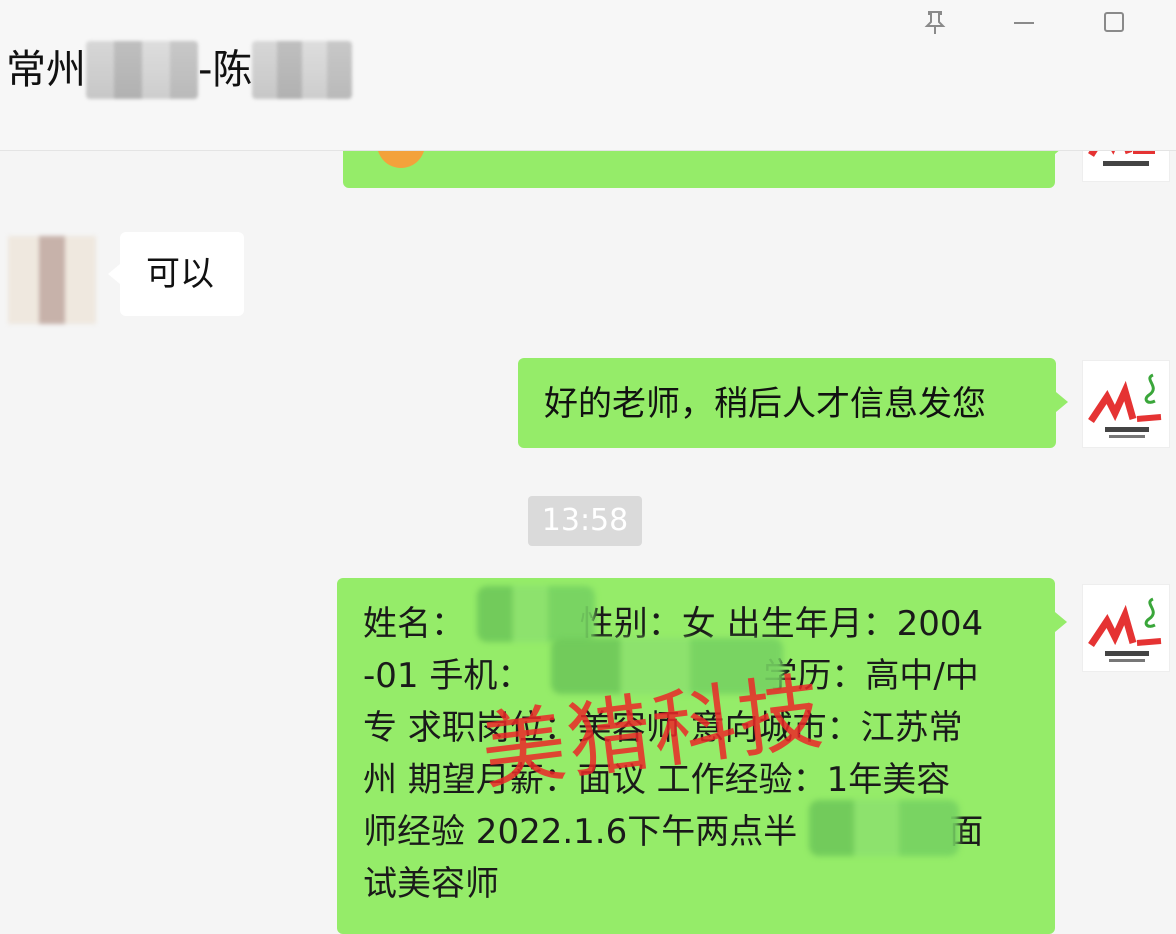  I want to click on my-avatar, so click(1126, 404).